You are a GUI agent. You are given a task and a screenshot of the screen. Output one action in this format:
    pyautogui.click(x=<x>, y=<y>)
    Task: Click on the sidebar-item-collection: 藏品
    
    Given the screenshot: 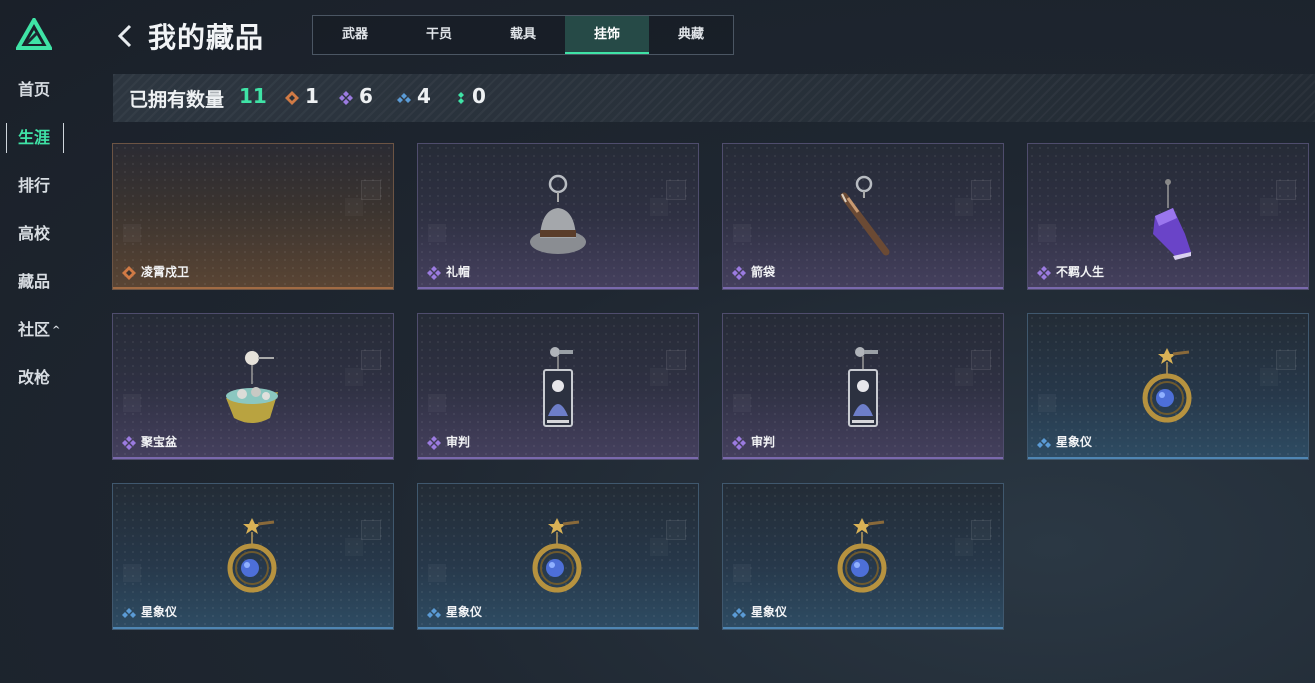 What is the action you would take?
    pyautogui.click(x=34, y=282)
    